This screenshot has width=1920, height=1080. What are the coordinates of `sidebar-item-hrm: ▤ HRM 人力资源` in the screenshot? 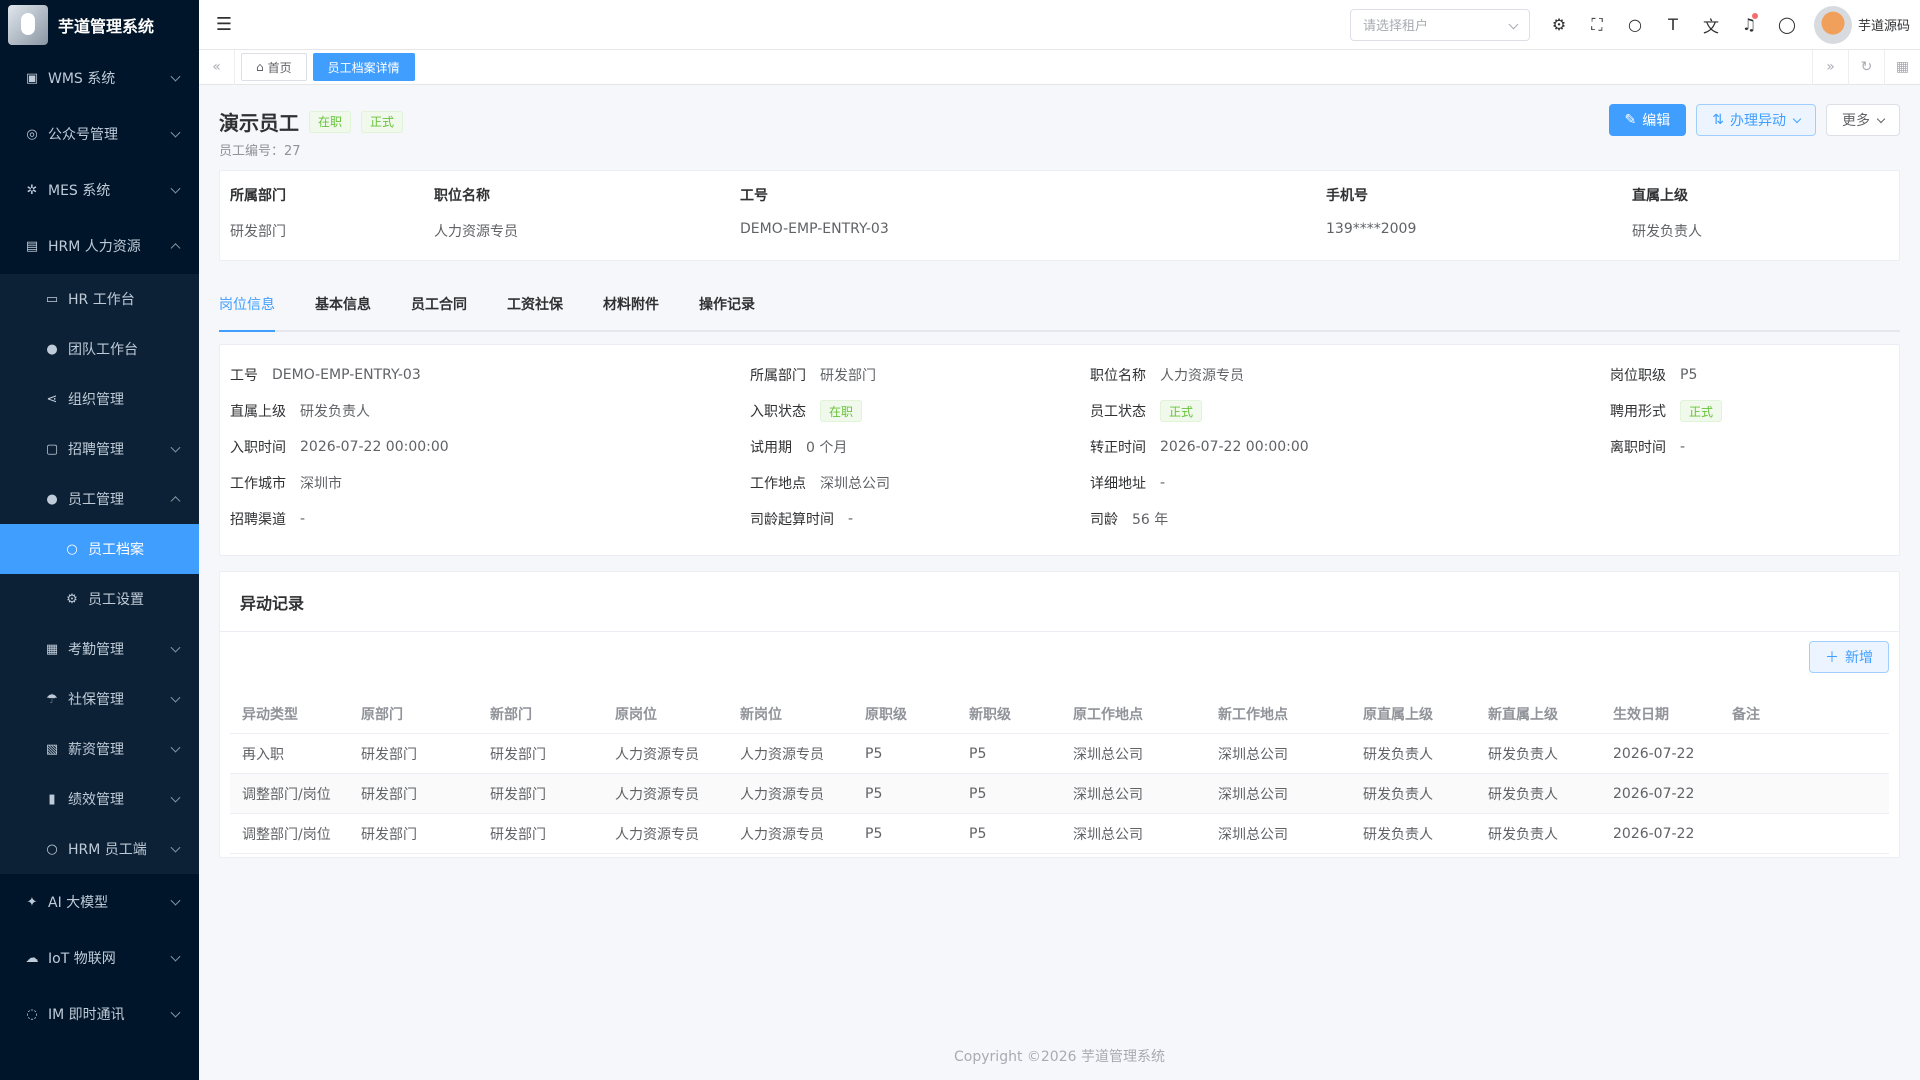 It's located at (99, 246).